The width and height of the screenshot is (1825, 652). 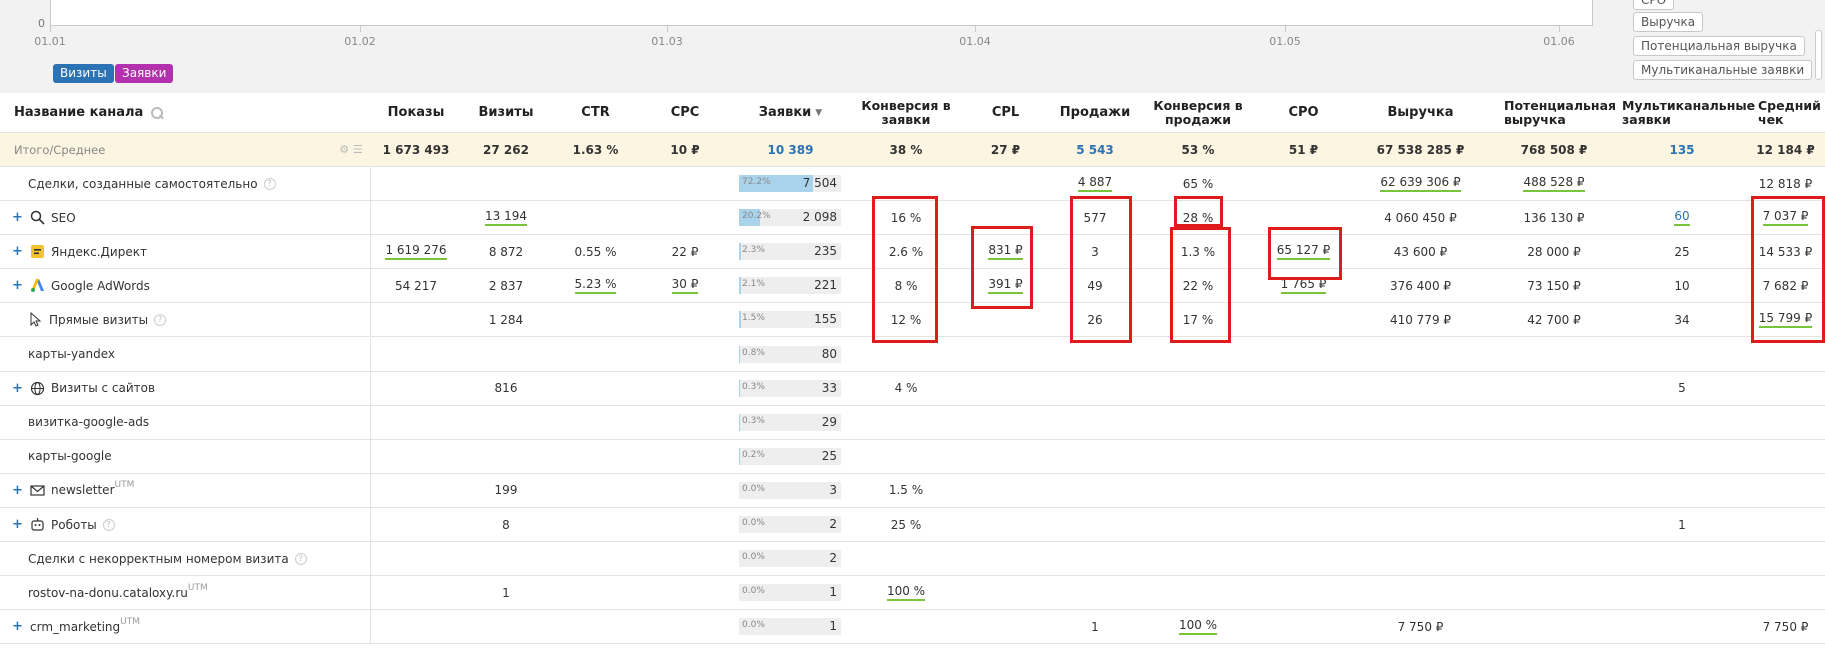 I want to click on leads-value: 155, so click(x=825, y=319).